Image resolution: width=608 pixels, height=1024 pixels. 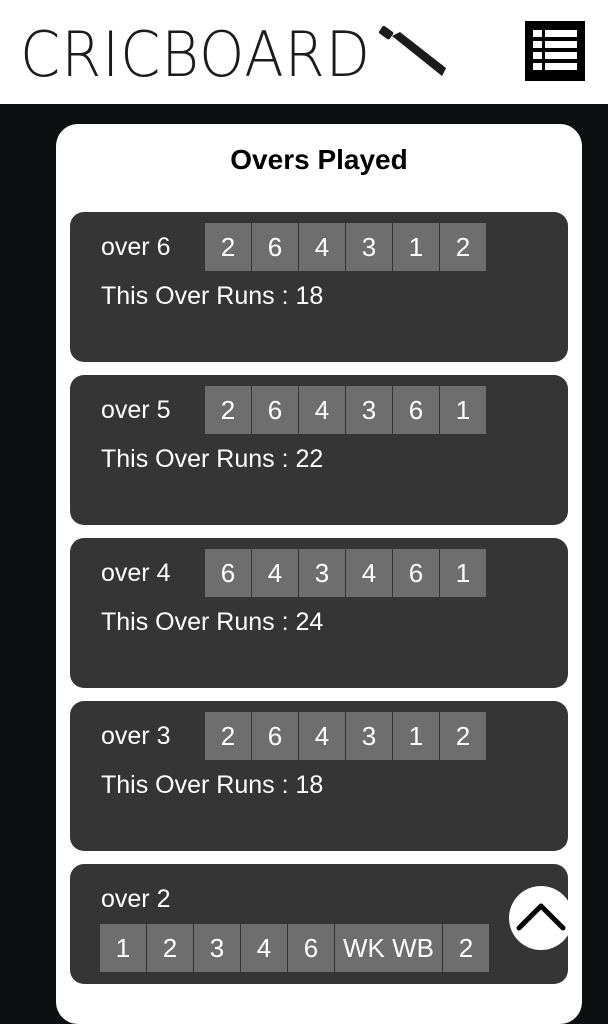 I want to click on over-card: over 6 2 6 4 3 1 2 This Over Runs : 18, so click(x=319, y=287).